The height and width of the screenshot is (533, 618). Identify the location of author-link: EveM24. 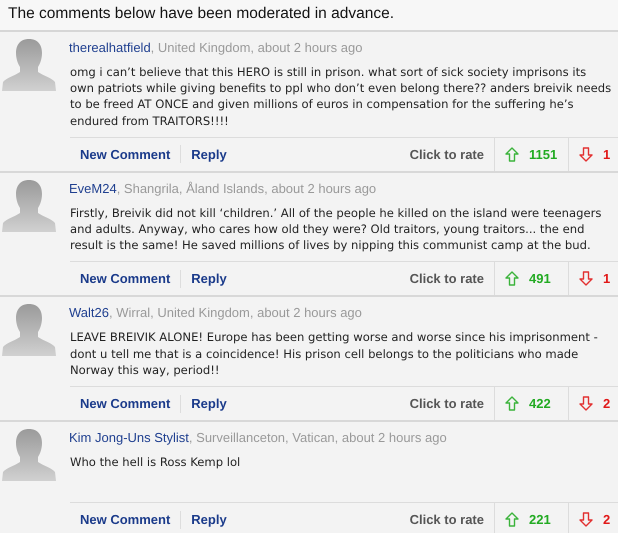
(93, 188).